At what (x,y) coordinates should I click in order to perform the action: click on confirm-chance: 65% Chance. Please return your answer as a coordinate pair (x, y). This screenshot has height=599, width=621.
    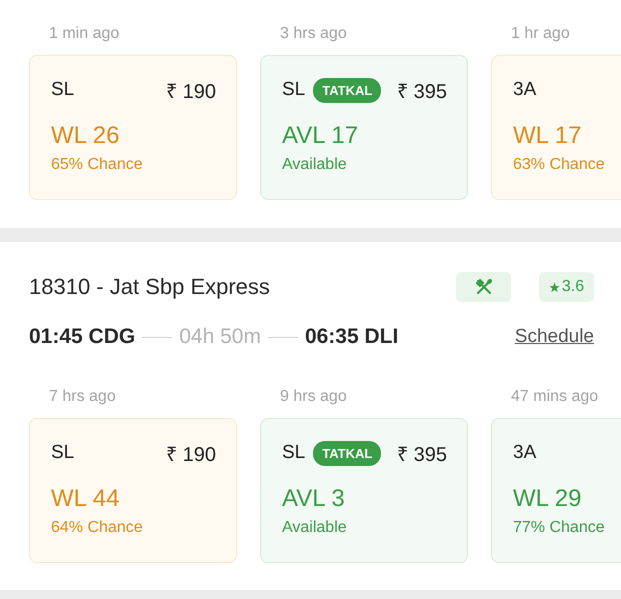
    Looking at the image, I should click on (97, 165).